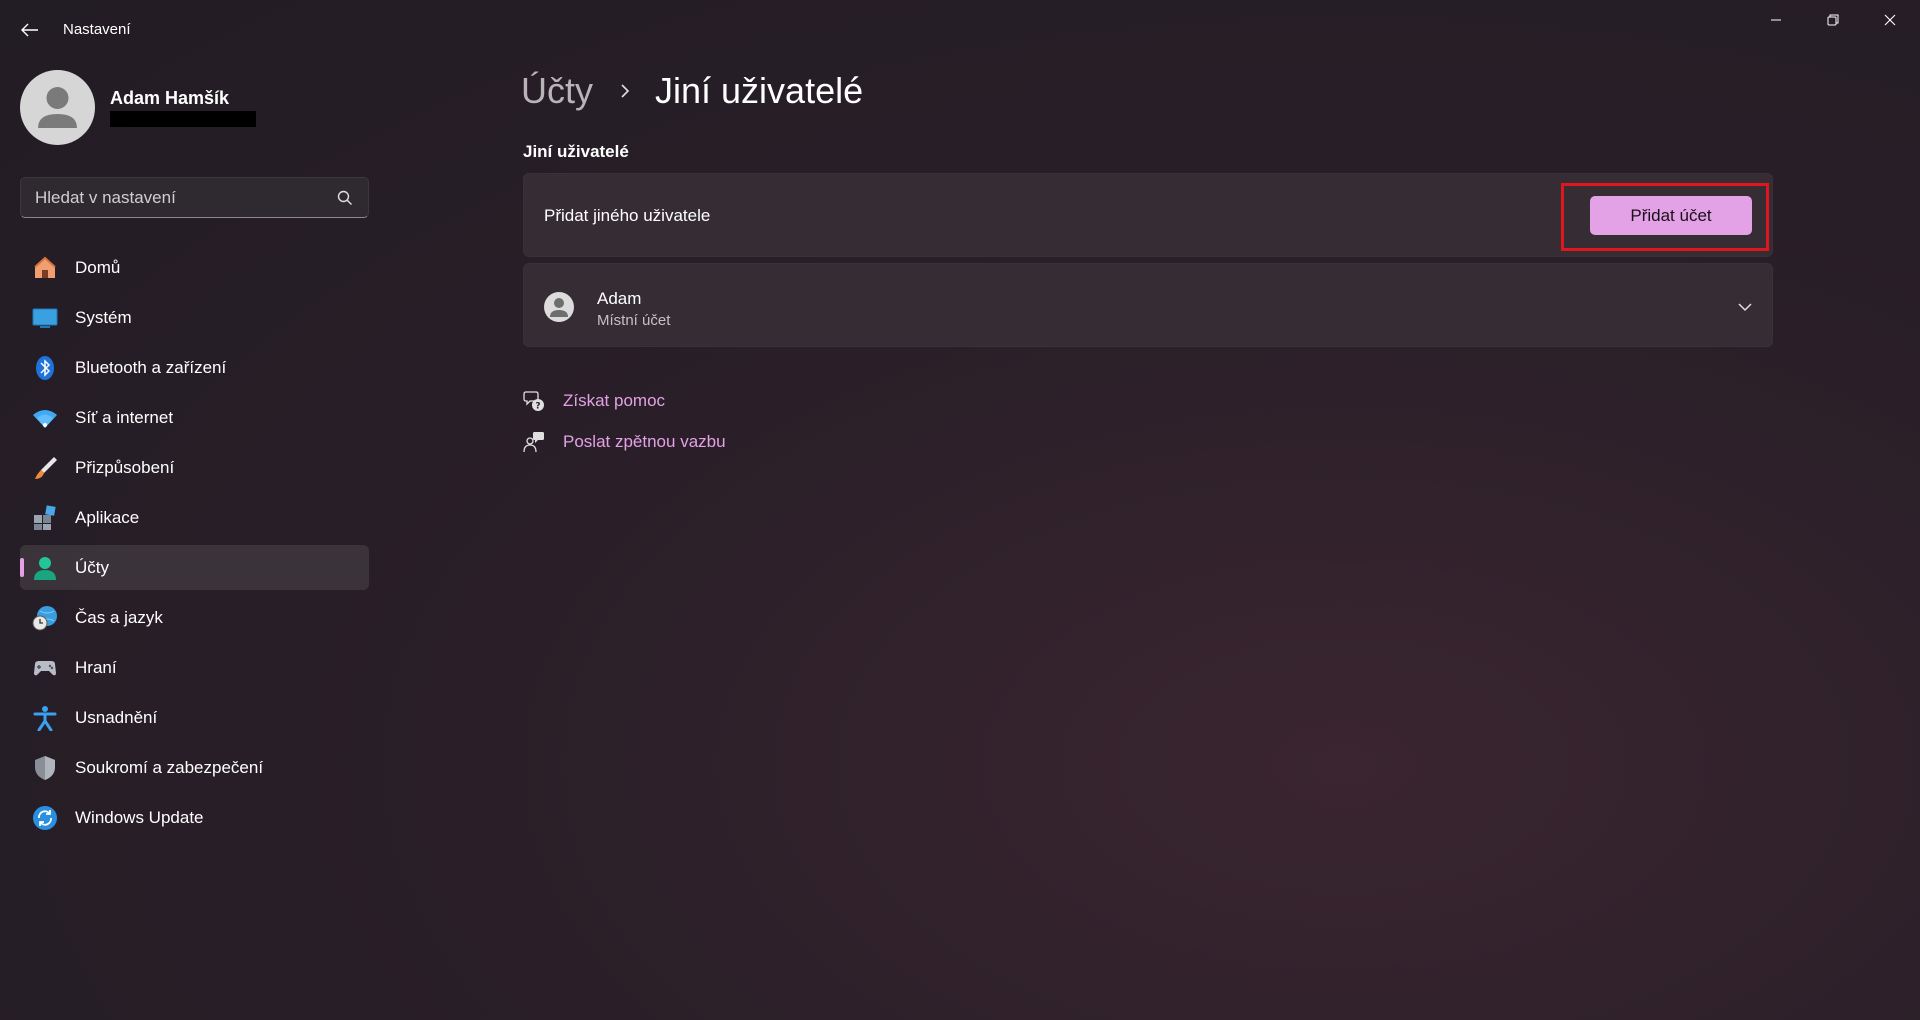  I want to click on sidebar-item-gaming: Hraní, so click(194, 667).